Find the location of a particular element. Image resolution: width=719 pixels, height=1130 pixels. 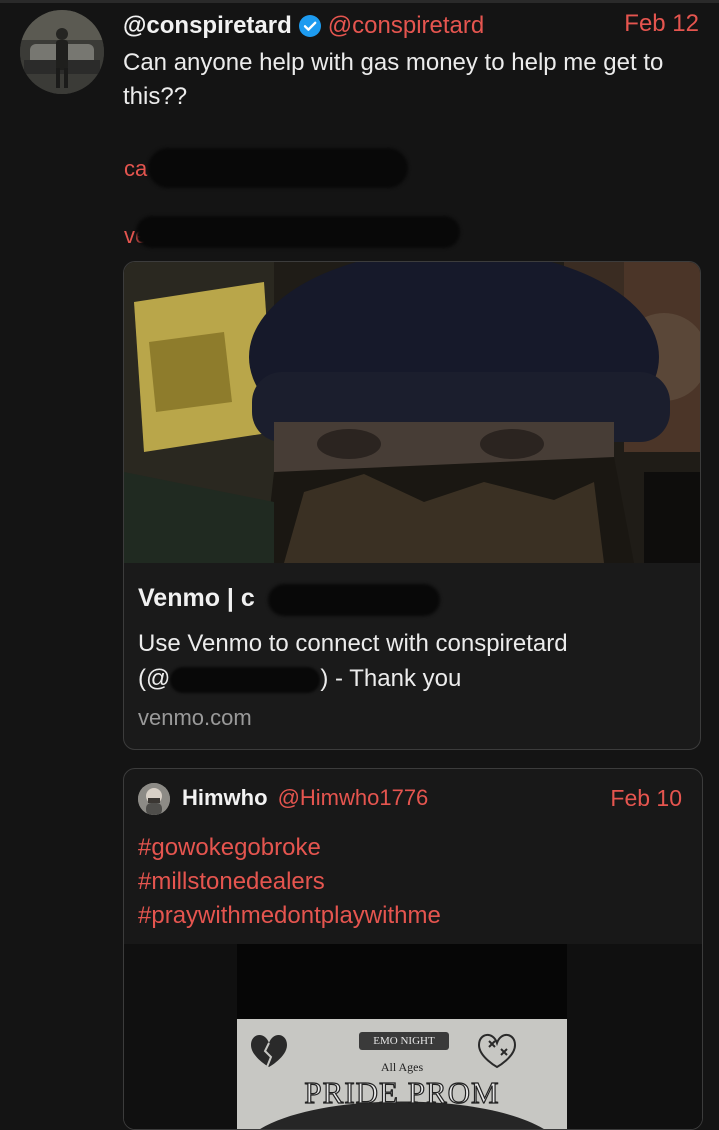

quoted-author-handle: @Himwho1776 is located at coordinates (353, 798).